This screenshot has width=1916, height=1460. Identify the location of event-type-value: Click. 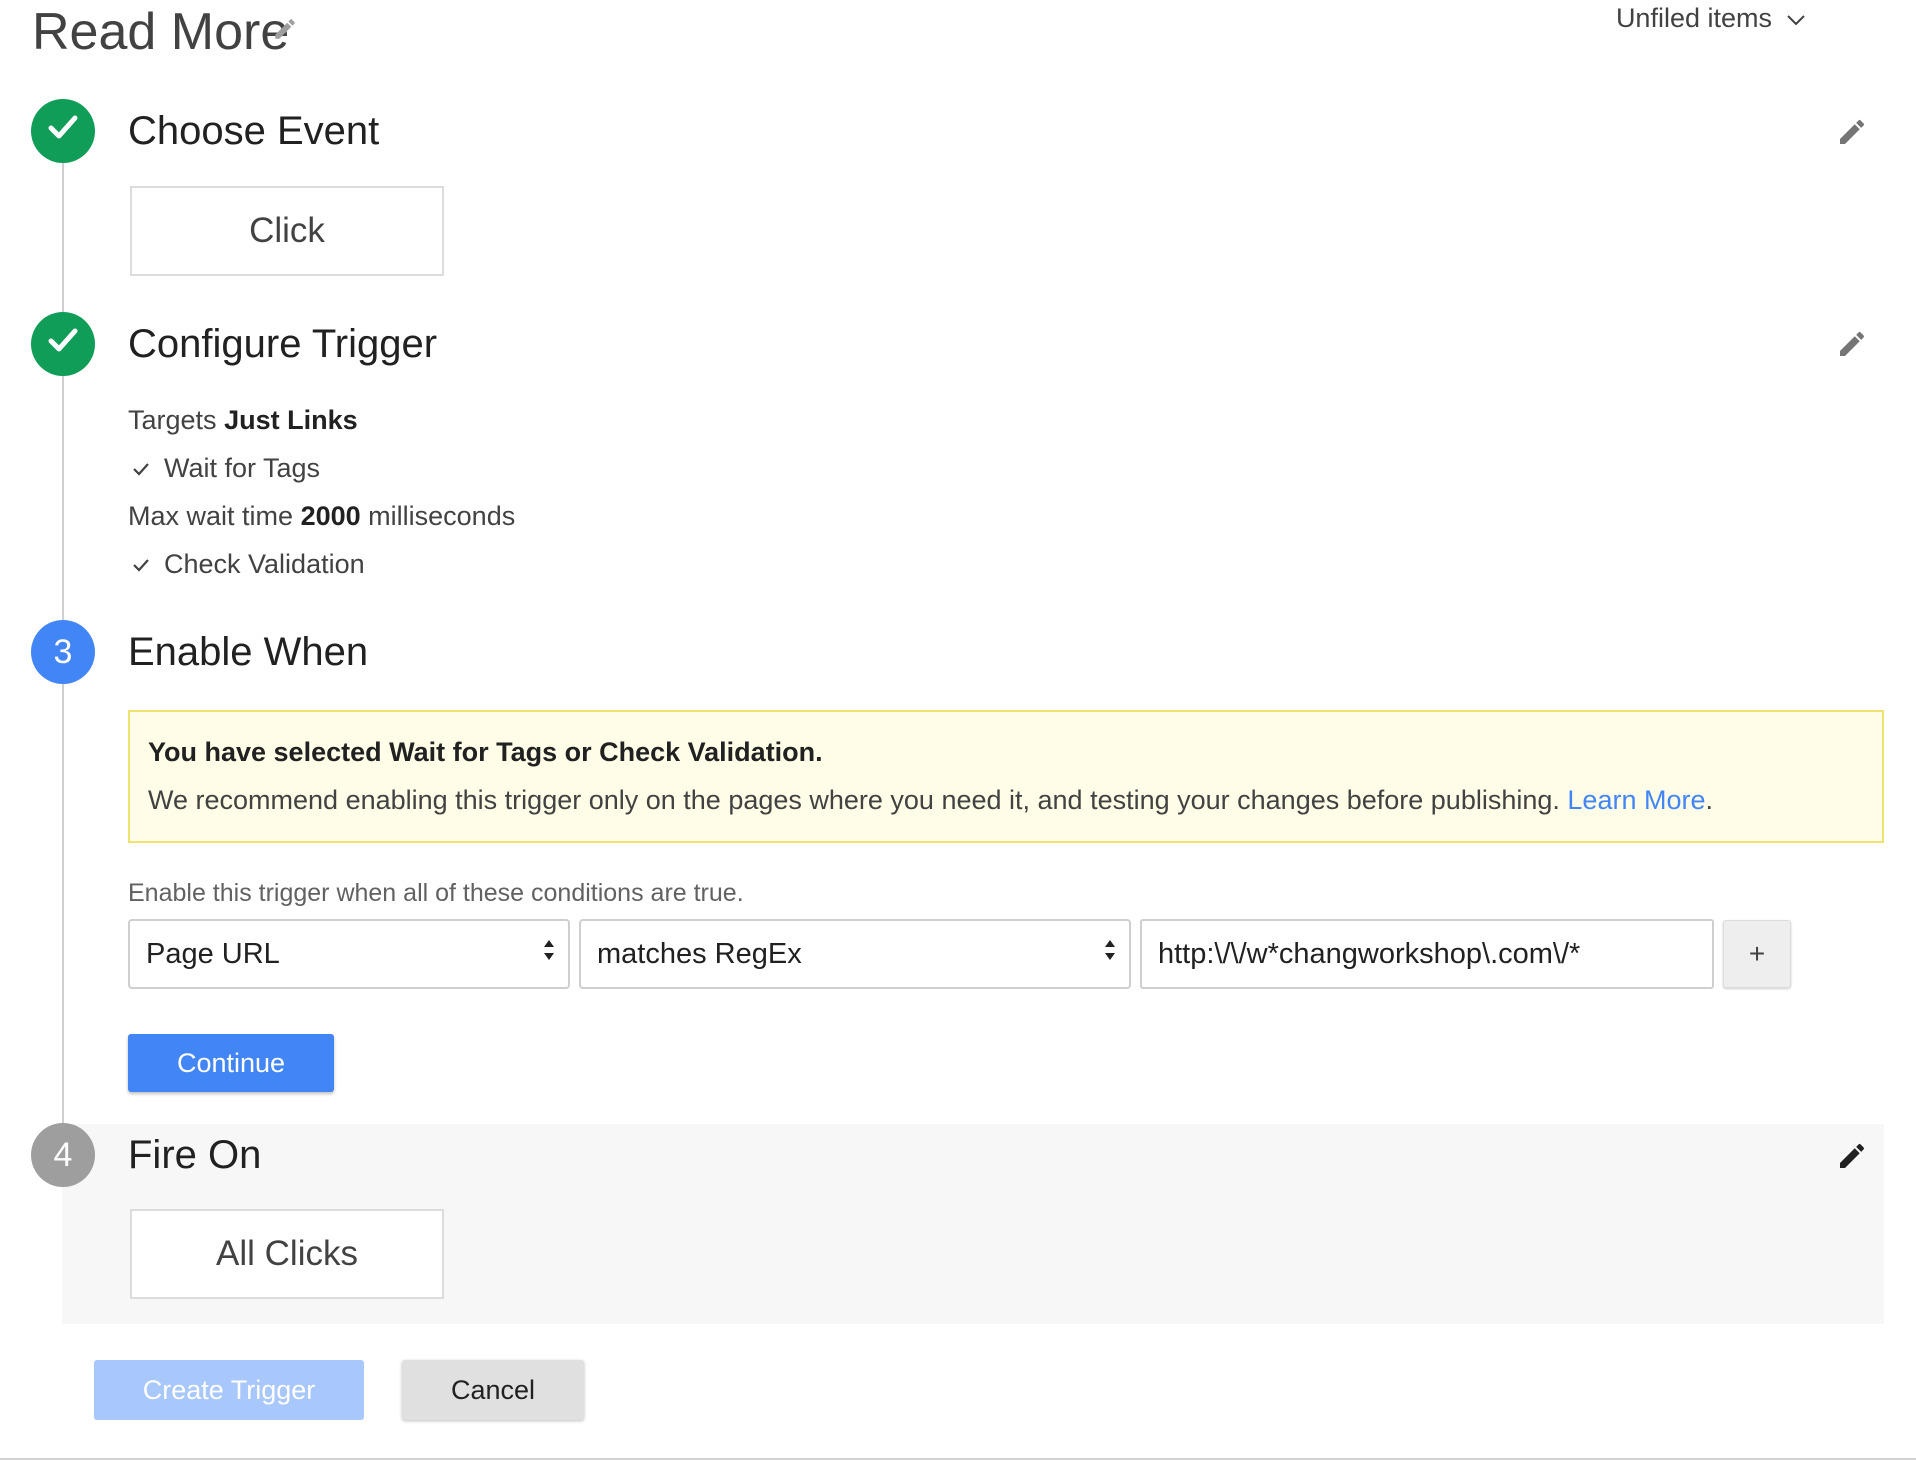
(287, 230).